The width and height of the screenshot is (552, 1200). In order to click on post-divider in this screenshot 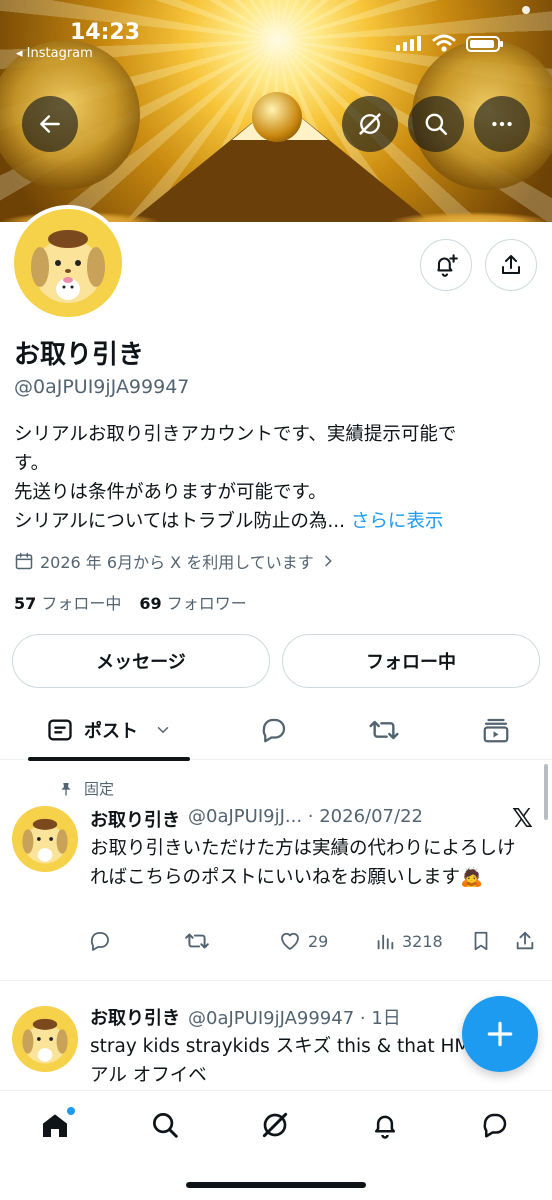, I will do `click(276, 980)`.